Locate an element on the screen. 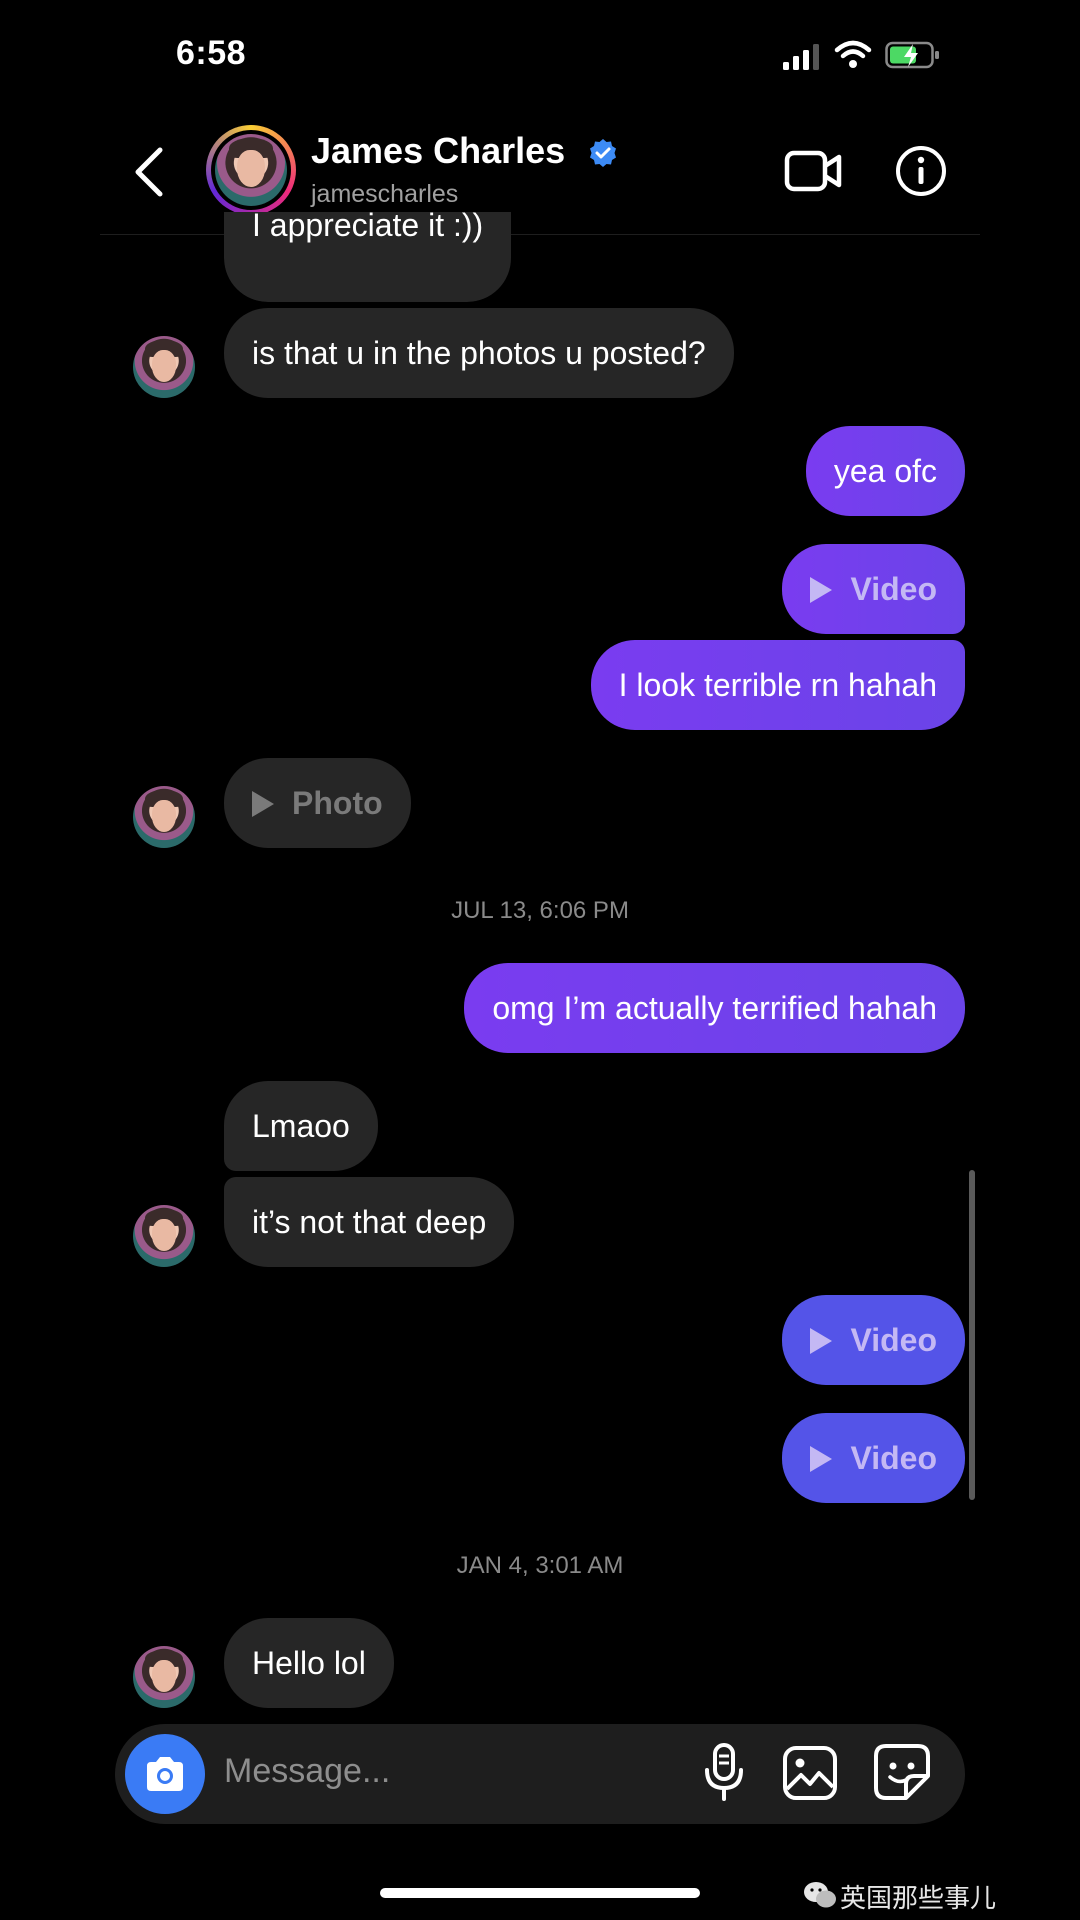 The height and width of the screenshot is (1920, 1080). message-text: is that u in the photos u posted? is located at coordinates (479, 353).